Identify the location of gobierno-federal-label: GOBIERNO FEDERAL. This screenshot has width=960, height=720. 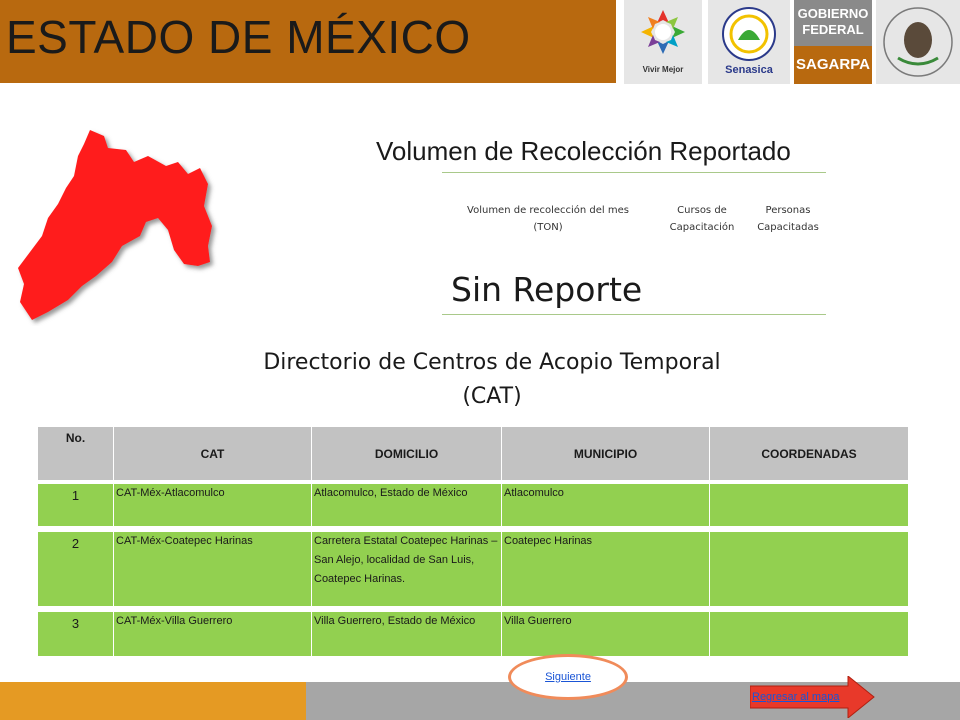
(833, 24).